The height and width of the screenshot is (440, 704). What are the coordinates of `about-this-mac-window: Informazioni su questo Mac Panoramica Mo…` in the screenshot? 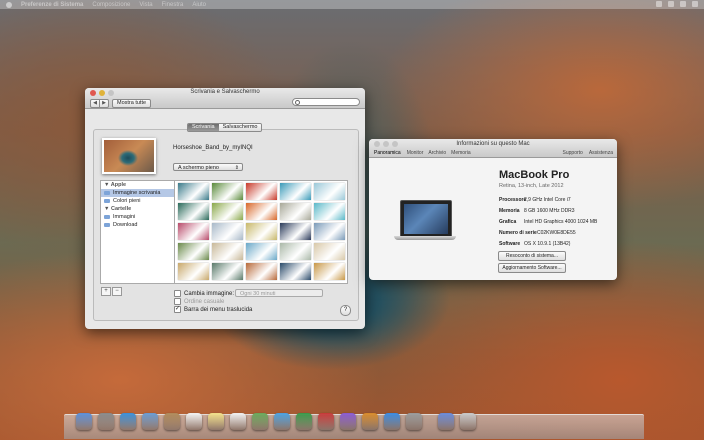 It's located at (493, 209).